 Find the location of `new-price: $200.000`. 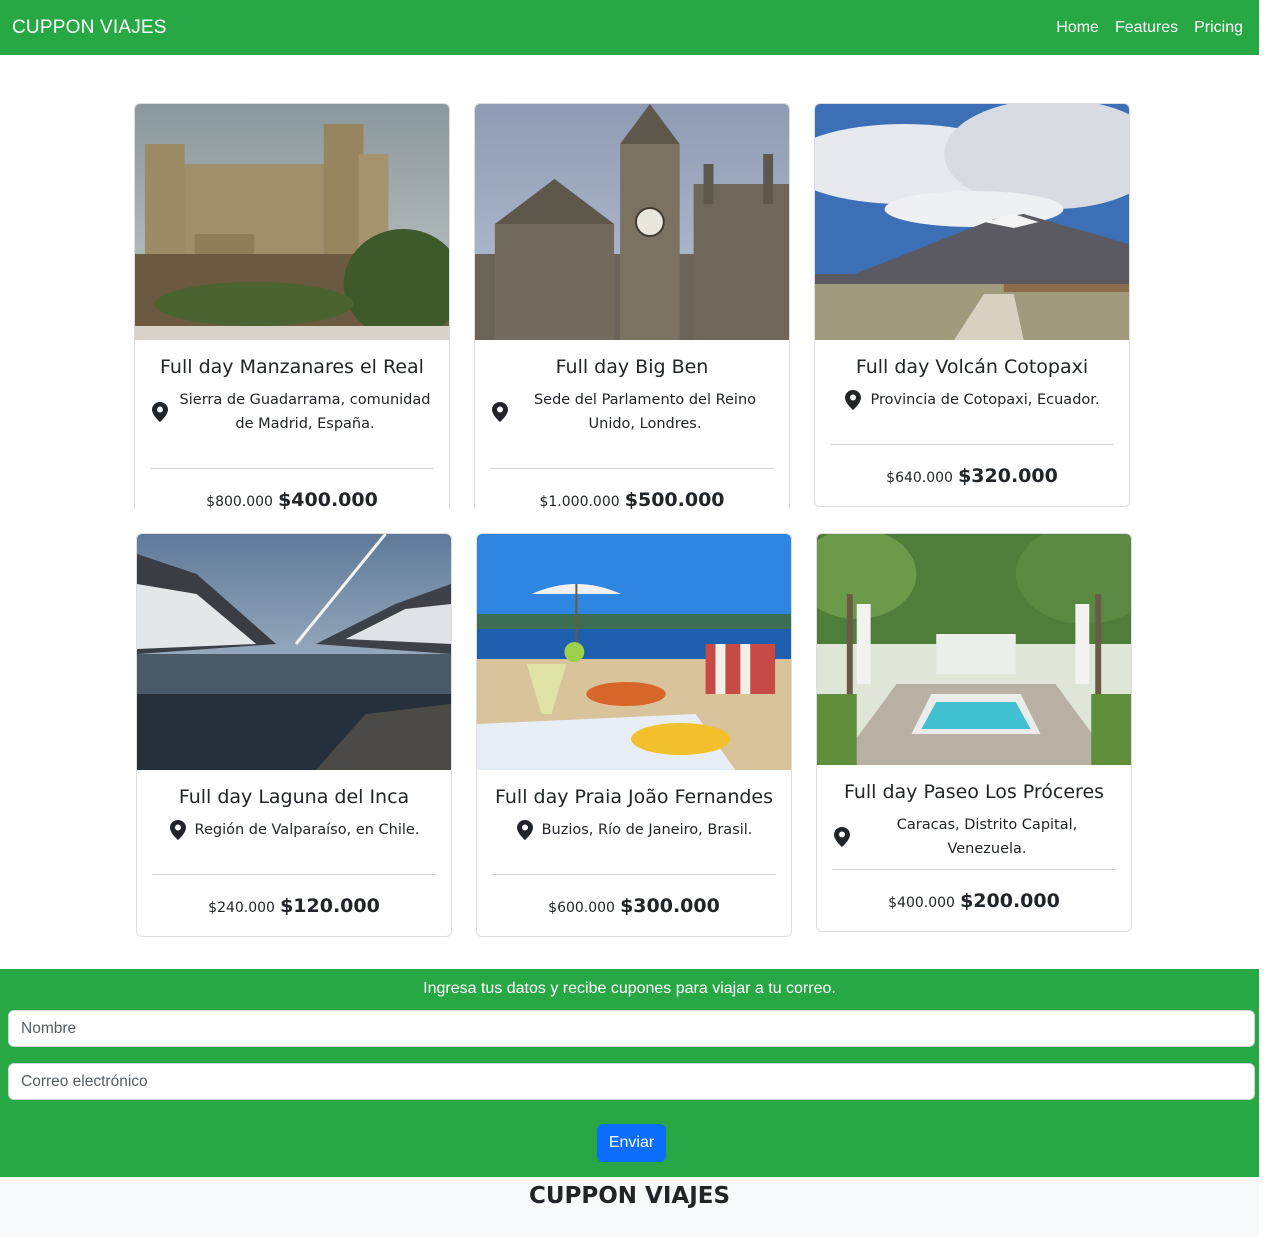

new-price: $200.000 is located at coordinates (1010, 901).